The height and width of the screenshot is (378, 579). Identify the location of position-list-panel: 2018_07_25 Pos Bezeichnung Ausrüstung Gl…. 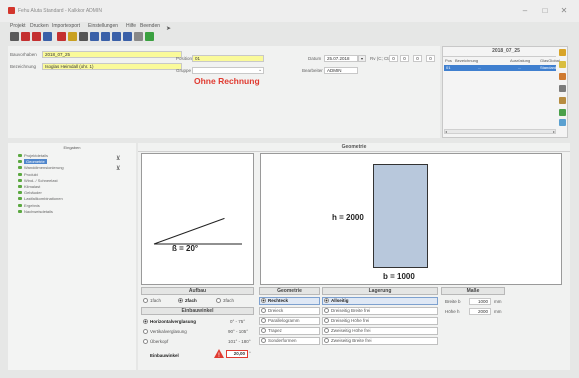
(505, 92).